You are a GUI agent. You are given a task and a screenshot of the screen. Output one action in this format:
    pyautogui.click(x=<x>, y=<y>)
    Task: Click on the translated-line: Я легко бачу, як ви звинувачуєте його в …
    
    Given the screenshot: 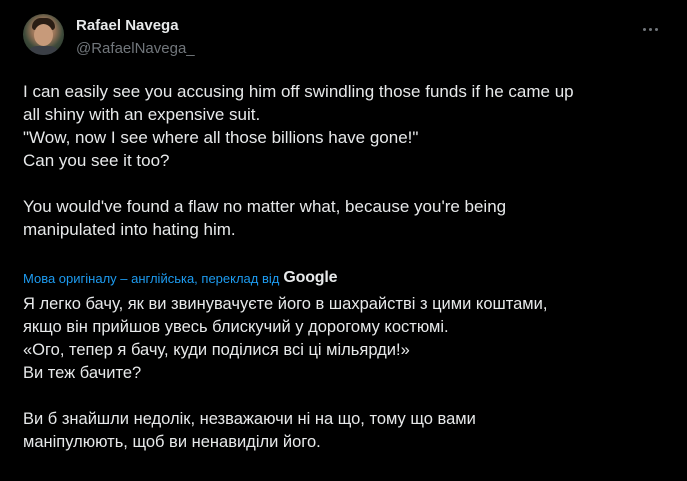 What is the action you would take?
    pyautogui.click(x=285, y=304)
    